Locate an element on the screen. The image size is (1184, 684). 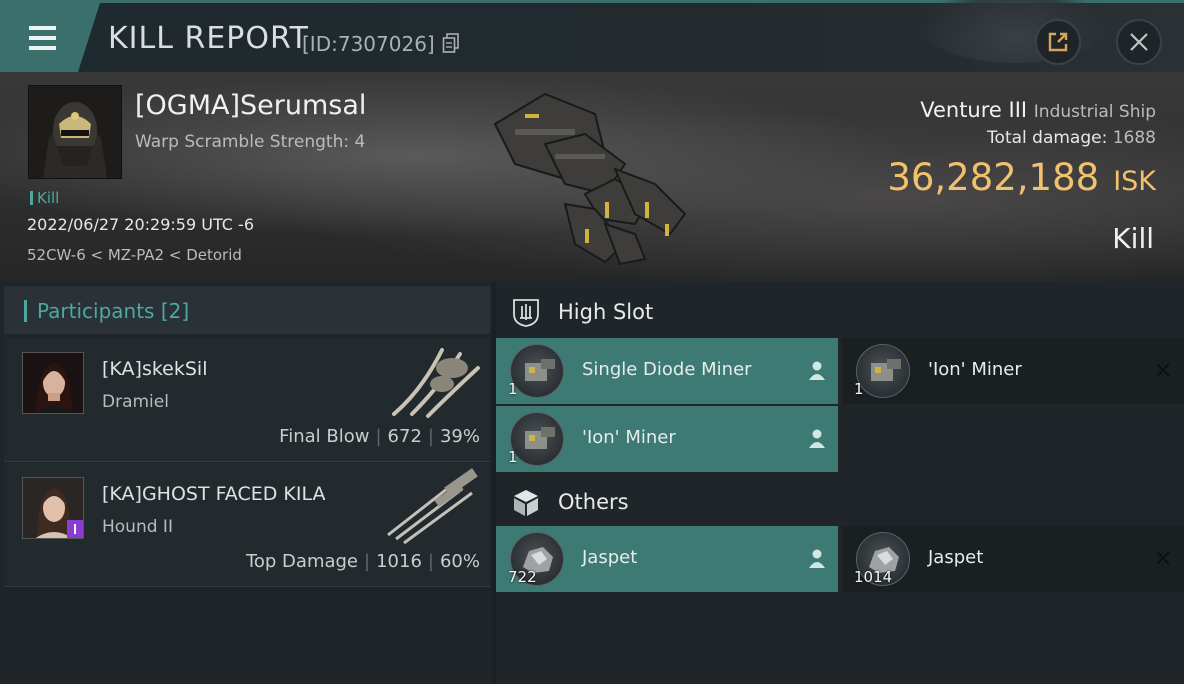
participants-header: Participants [2] is located at coordinates (247, 310).